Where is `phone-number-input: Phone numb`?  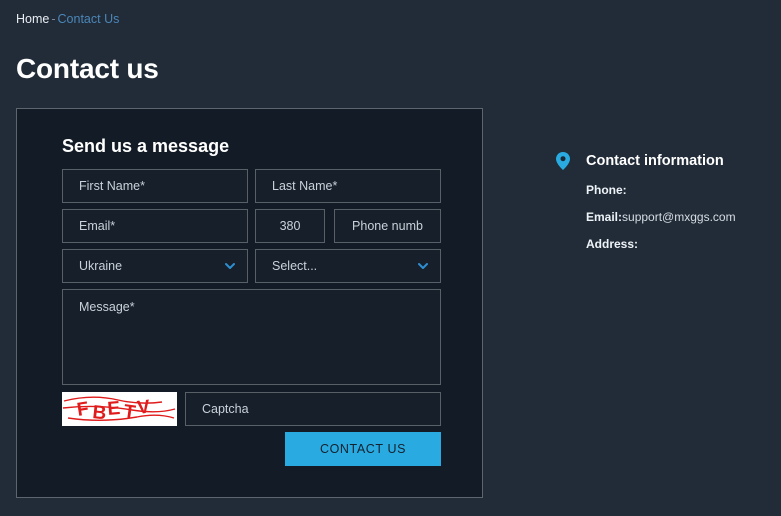
phone-number-input: Phone numb is located at coordinates (387, 226).